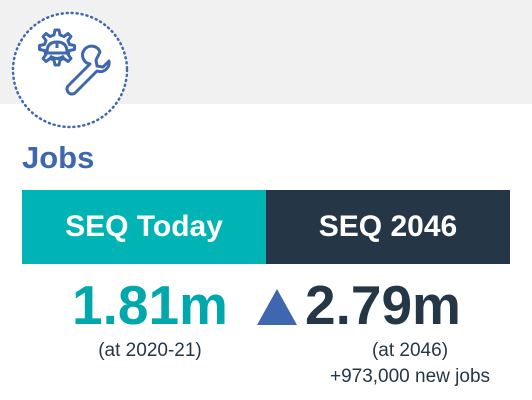 Image resolution: width=532 pixels, height=400 pixels. I want to click on header-seq-today: SEQ Today, so click(144, 227).